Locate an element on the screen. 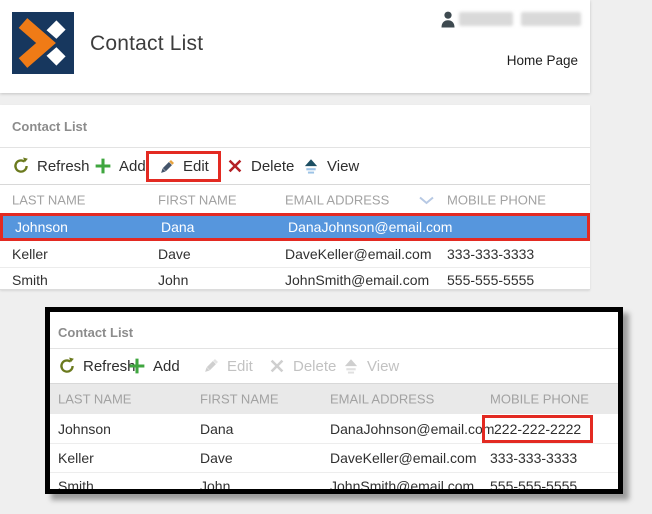 This screenshot has width=652, height=514. edit-button: Edit is located at coordinates (183, 167).